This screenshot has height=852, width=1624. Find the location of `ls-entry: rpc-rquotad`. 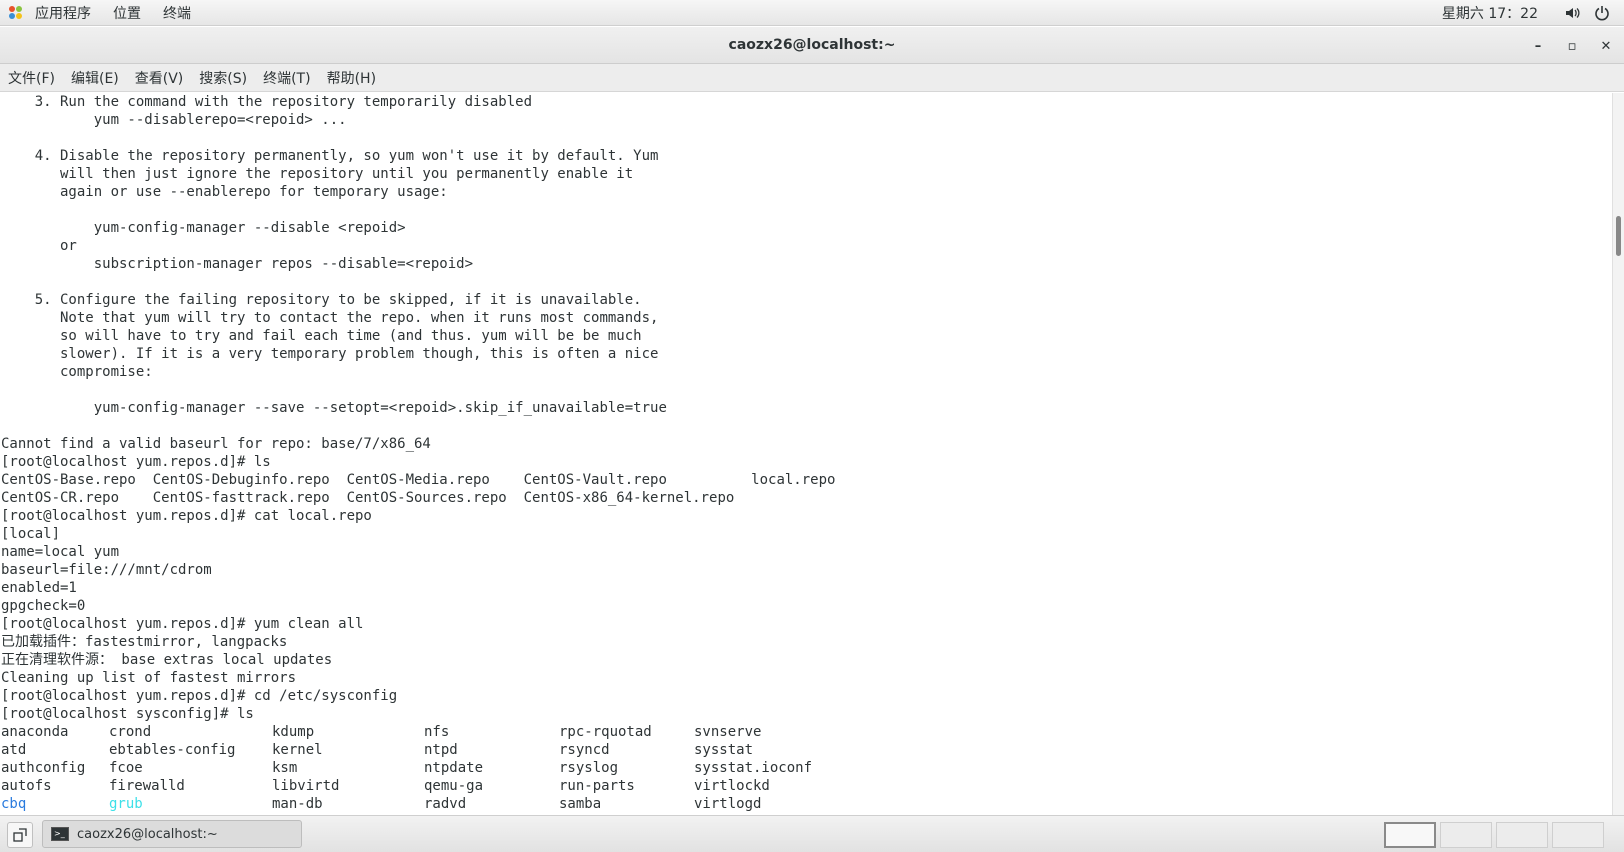

ls-entry: rpc-rquotad is located at coordinates (605, 732).